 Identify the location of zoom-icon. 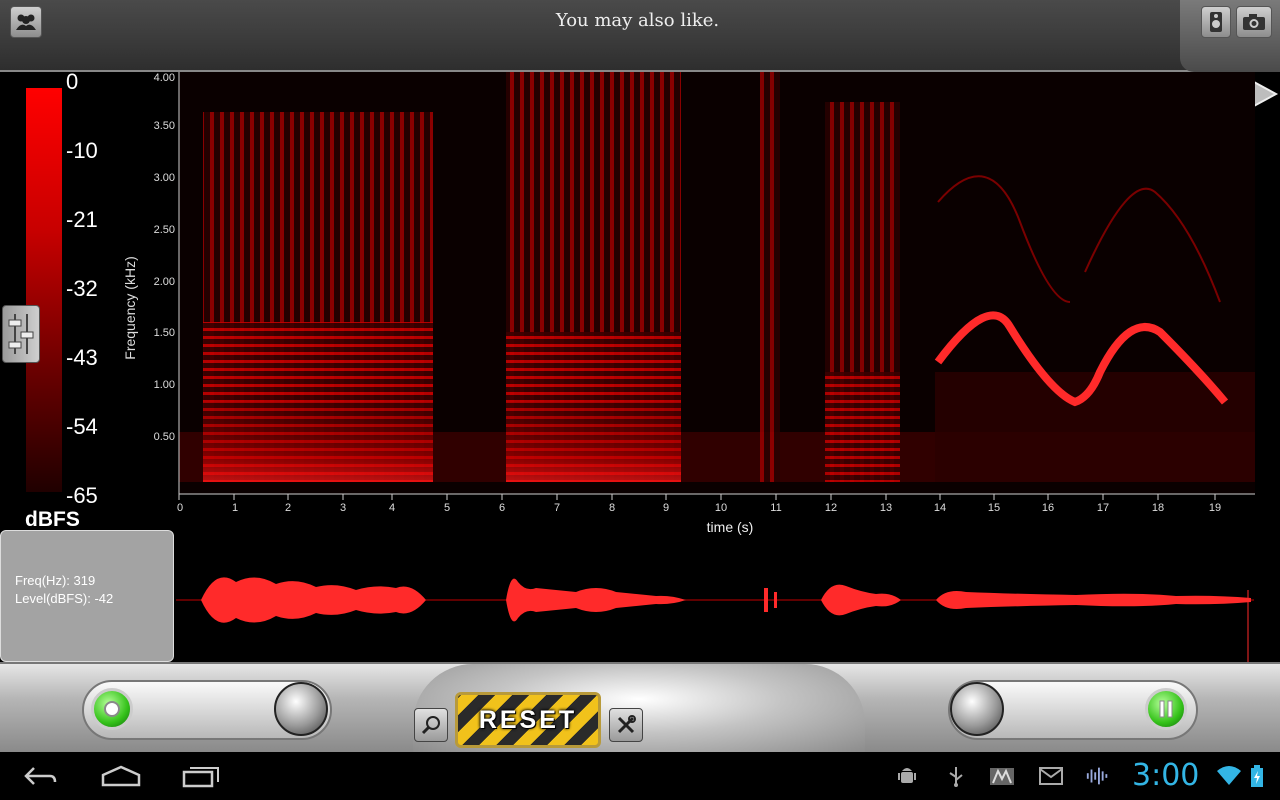
(431, 725).